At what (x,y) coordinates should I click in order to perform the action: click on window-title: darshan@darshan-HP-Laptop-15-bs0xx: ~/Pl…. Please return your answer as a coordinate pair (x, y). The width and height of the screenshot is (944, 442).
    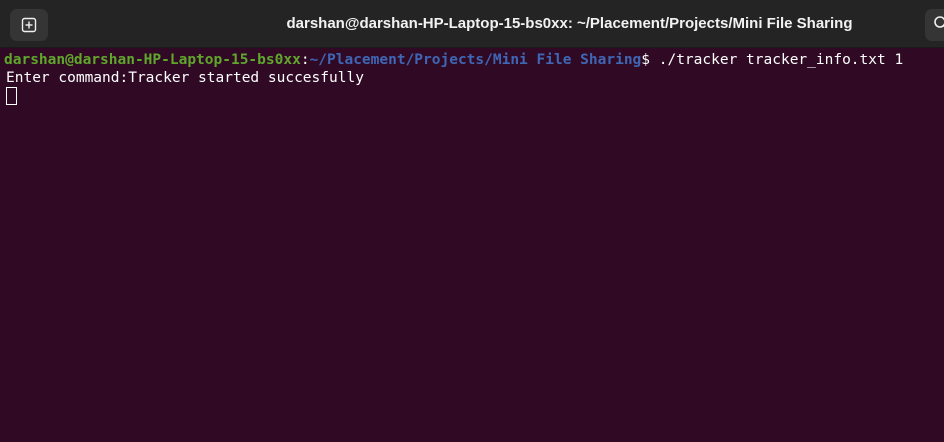
    Looking at the image, I should click on (569, 23).